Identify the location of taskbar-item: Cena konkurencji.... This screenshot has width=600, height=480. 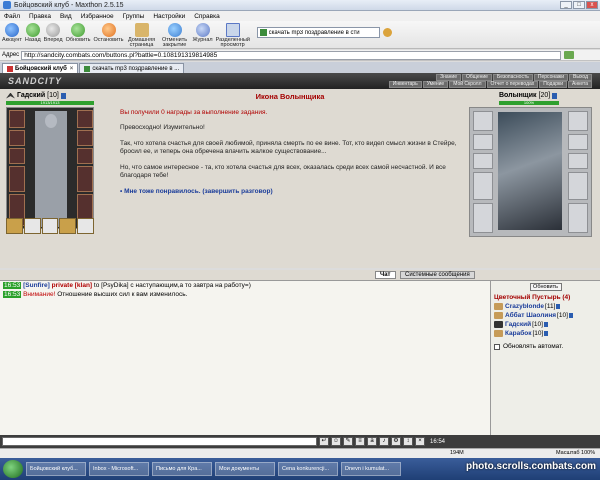
(308, 469).